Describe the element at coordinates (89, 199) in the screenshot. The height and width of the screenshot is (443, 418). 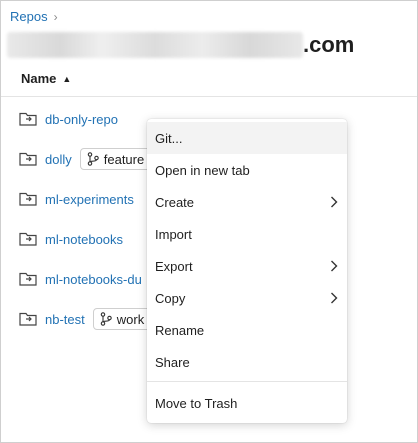
I see `repo-name-link: ml-experiments` at that location.